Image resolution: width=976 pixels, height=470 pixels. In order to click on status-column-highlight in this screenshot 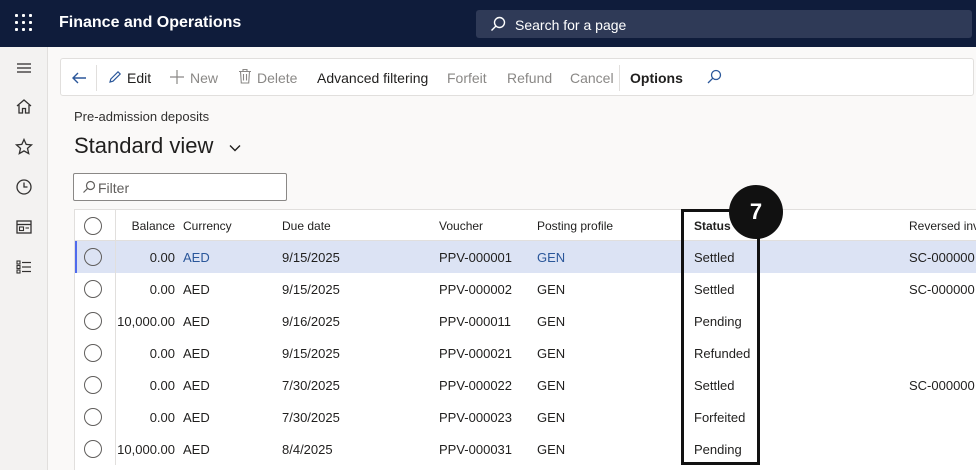, I will do `click(720, 337)`.